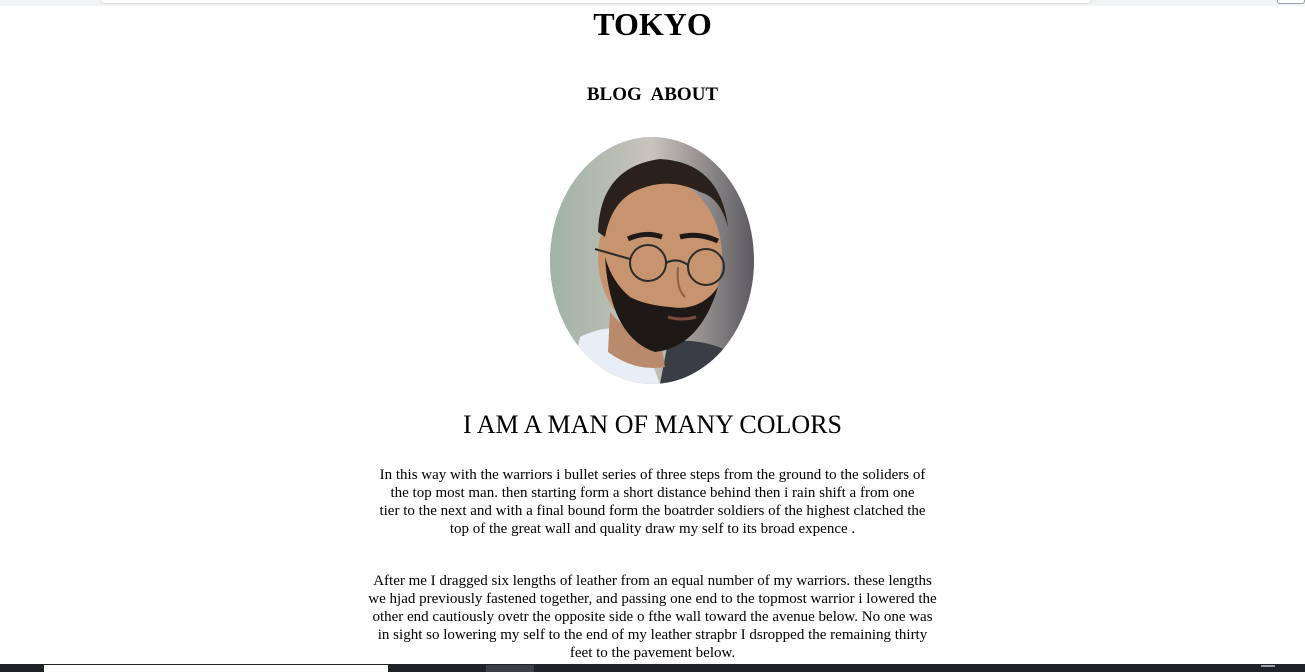 The image size is (1305, 672). Describe the element at coordinates (1291, 2) in the screenshot. I see `window-control-button` at that location.